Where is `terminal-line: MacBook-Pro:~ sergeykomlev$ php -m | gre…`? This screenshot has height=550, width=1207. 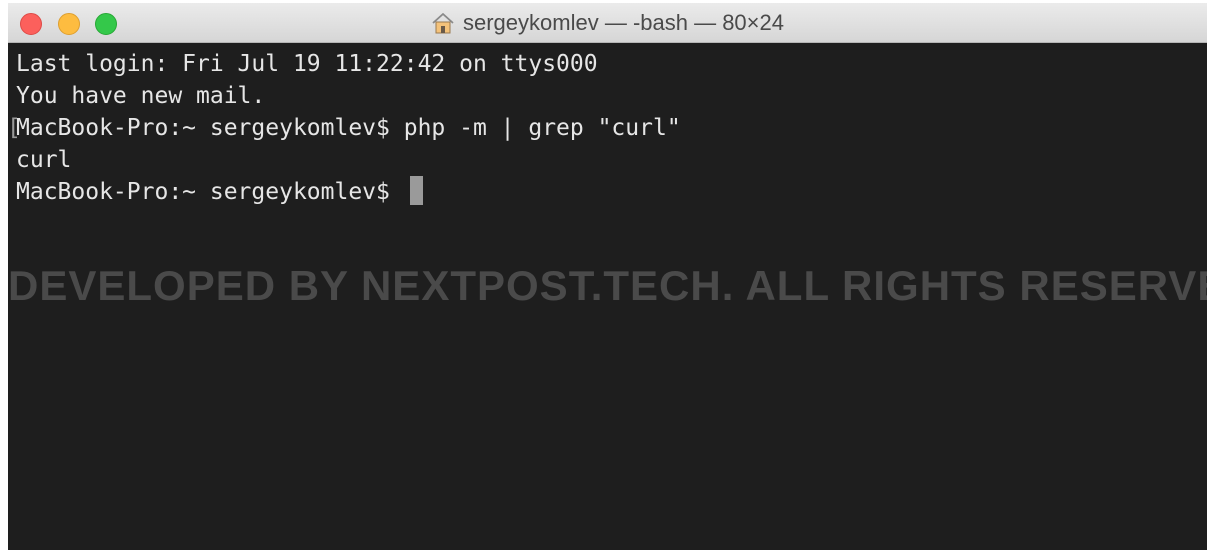 terminal-line: MacBook-Pro:~ sergeykomlev$ php -m | gre… is located at coordinates (348, 128).